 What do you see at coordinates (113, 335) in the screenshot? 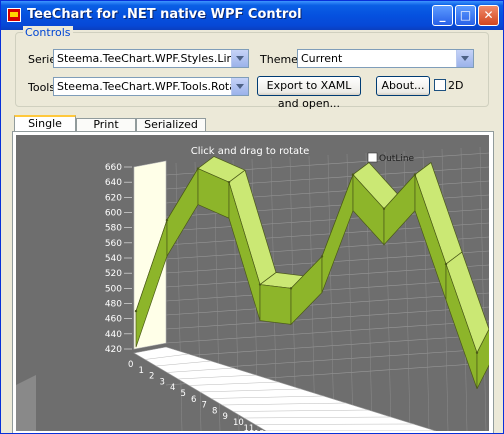
I see `y-tick-label: 440` at bounding box center [113, 335].